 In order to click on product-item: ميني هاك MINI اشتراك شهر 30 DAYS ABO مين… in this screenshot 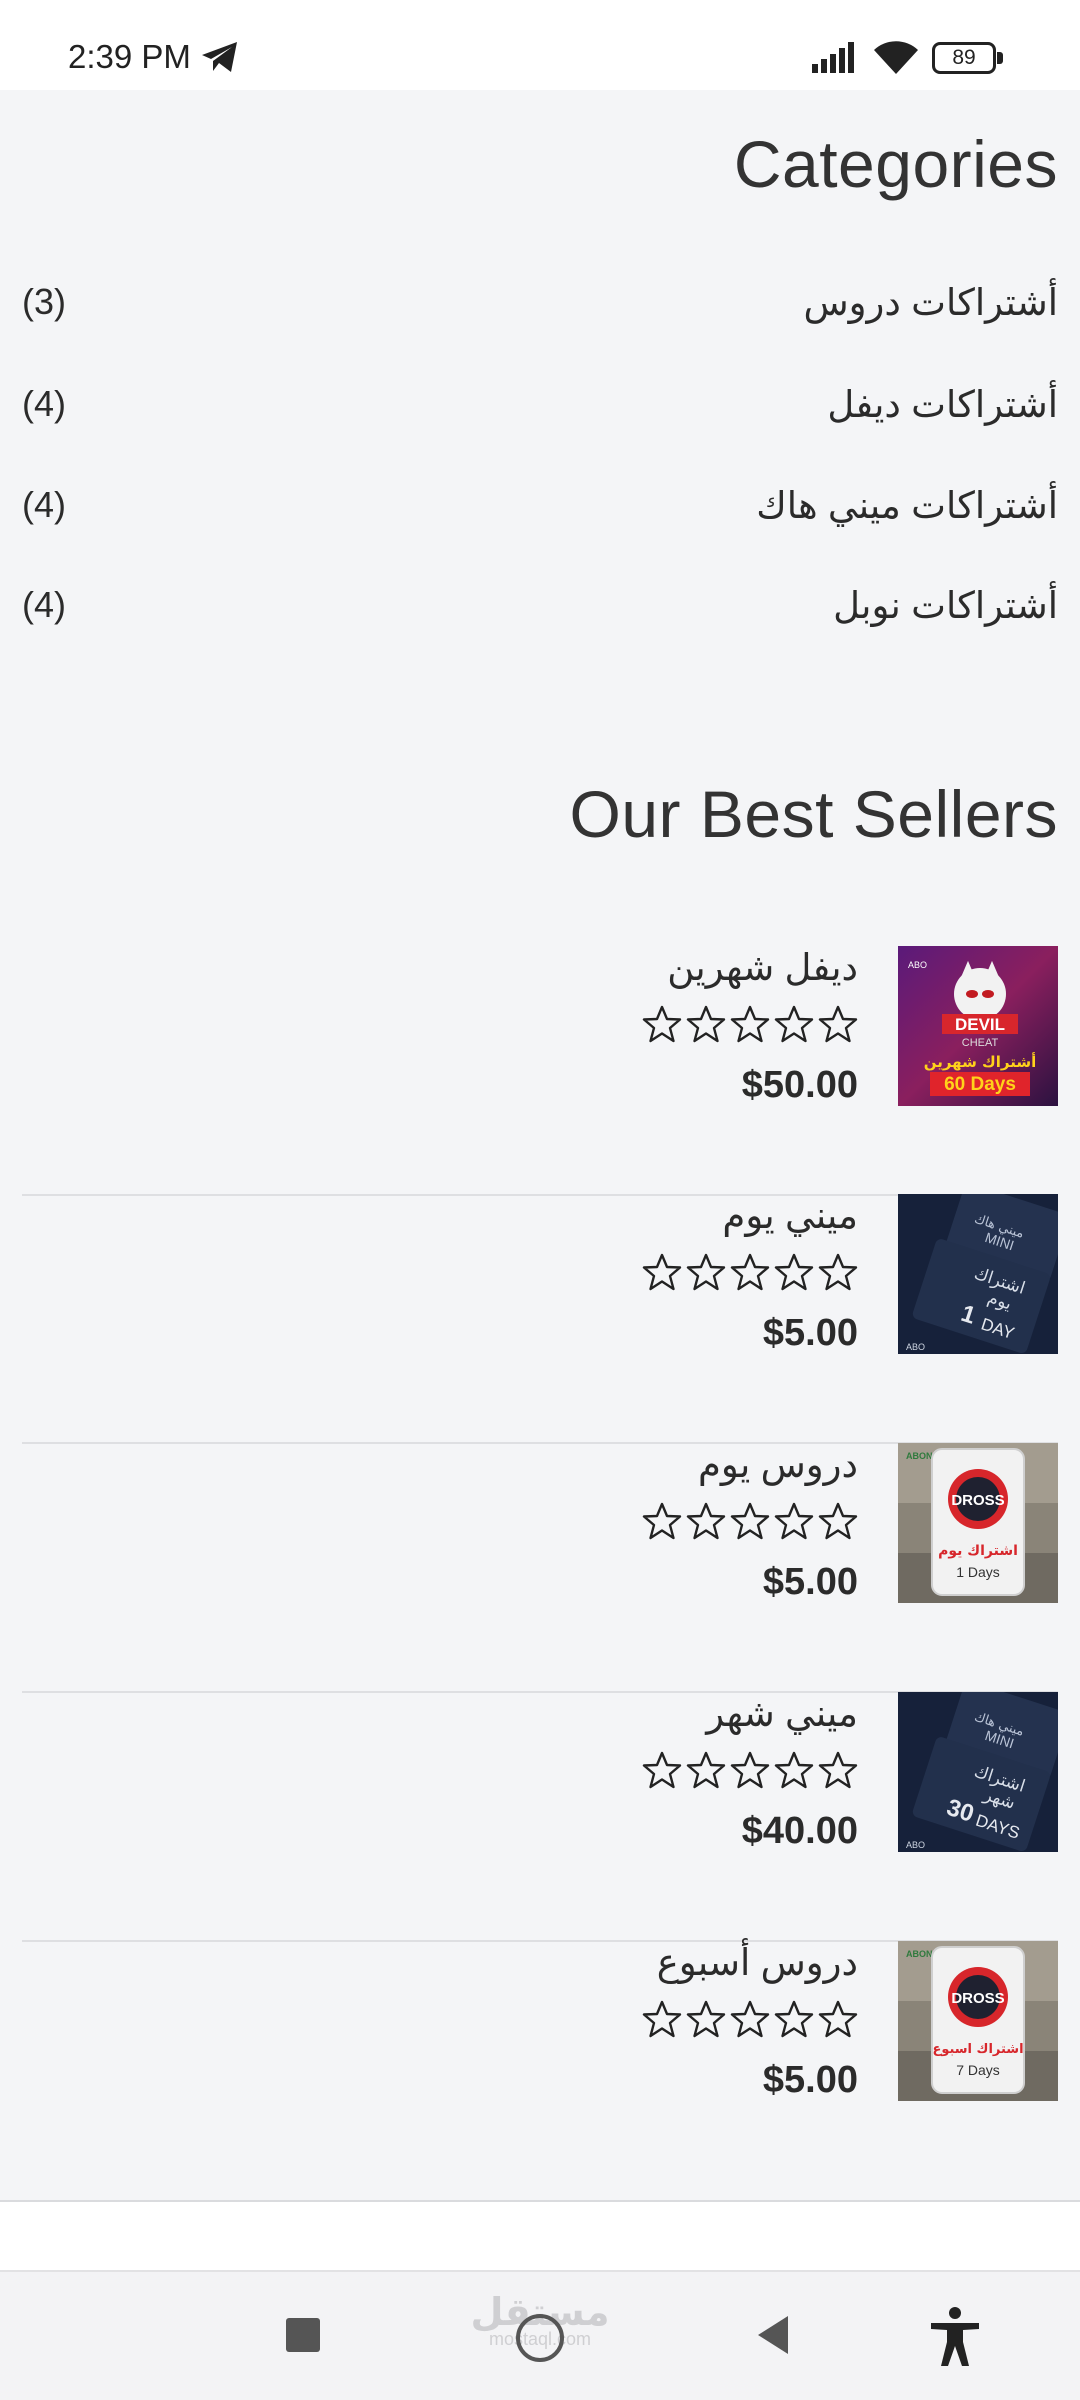, I will do `click(540, 1817)`.